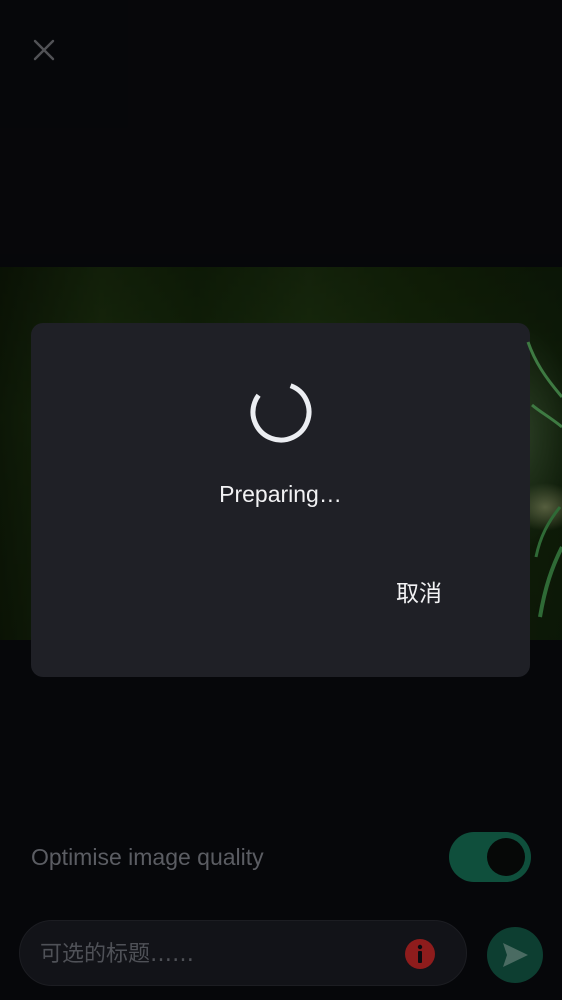  I want to click on send-button, so click(515, 955).